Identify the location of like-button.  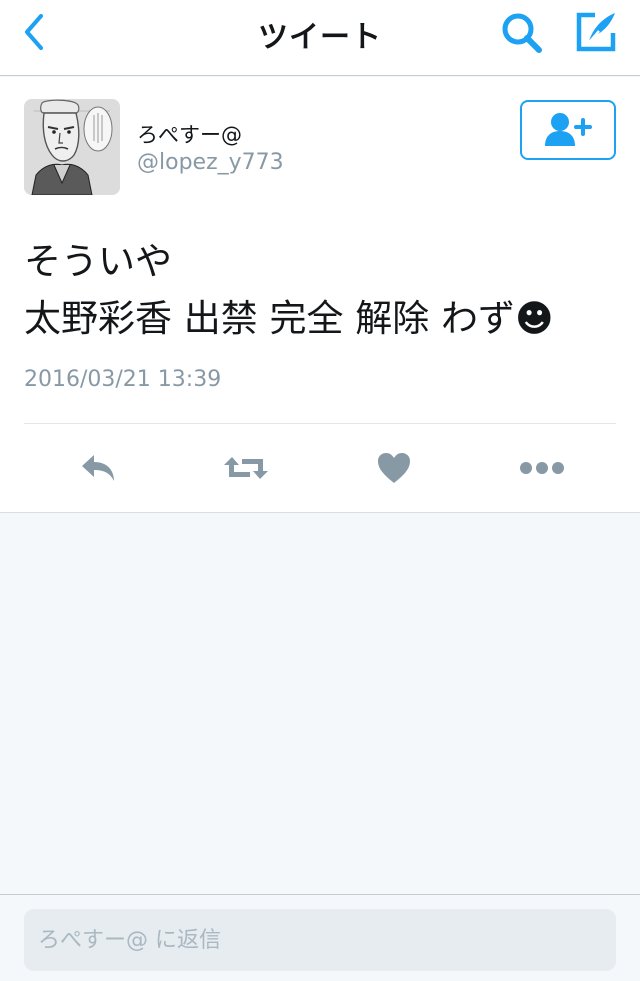
(394, 468).